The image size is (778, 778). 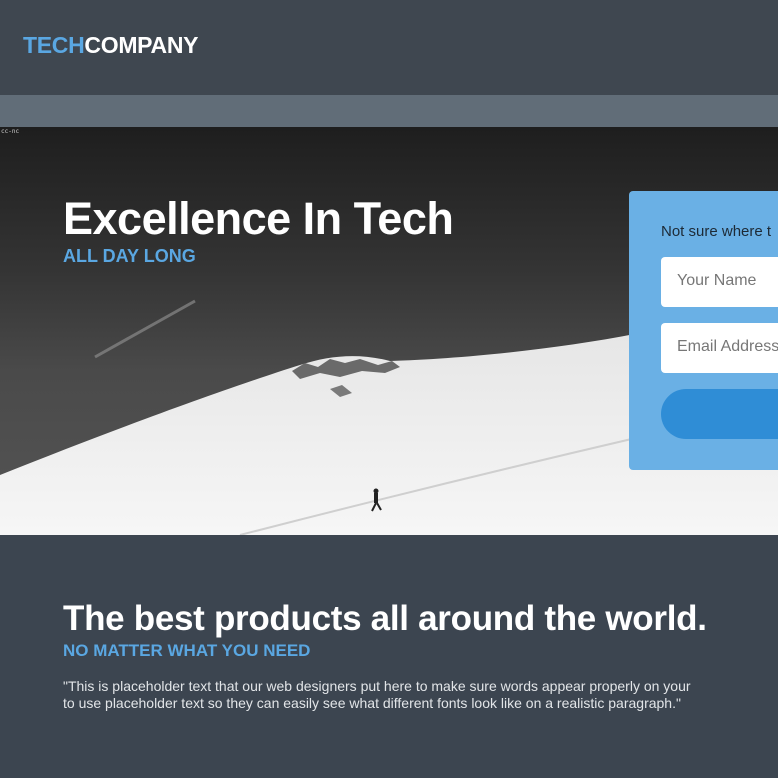 I want to click on email-placeholder: Email Address, so click(x=727, y=346).